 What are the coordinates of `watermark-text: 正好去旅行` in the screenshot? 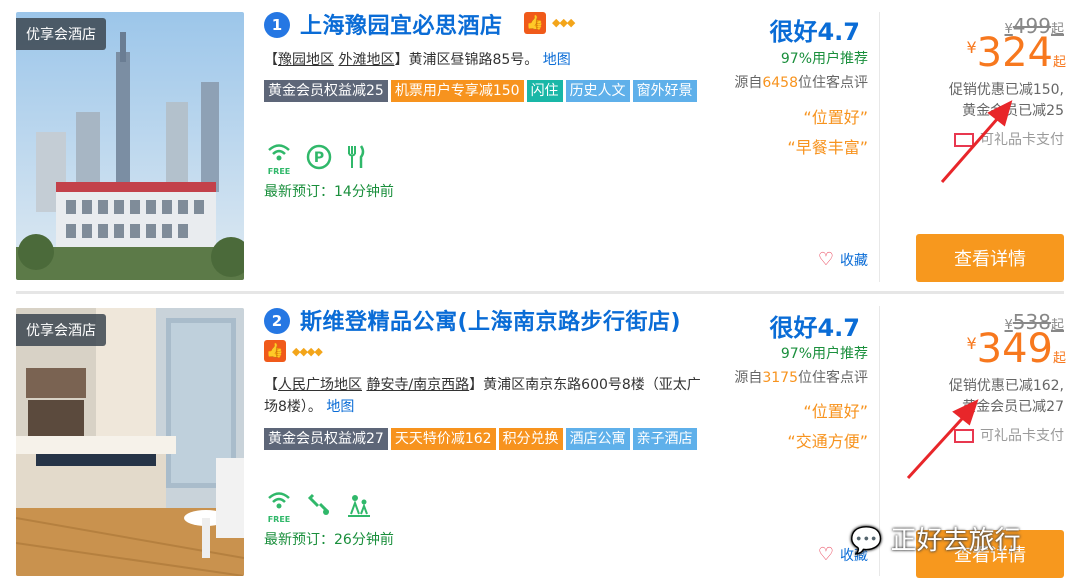 It's located at (955, 541).